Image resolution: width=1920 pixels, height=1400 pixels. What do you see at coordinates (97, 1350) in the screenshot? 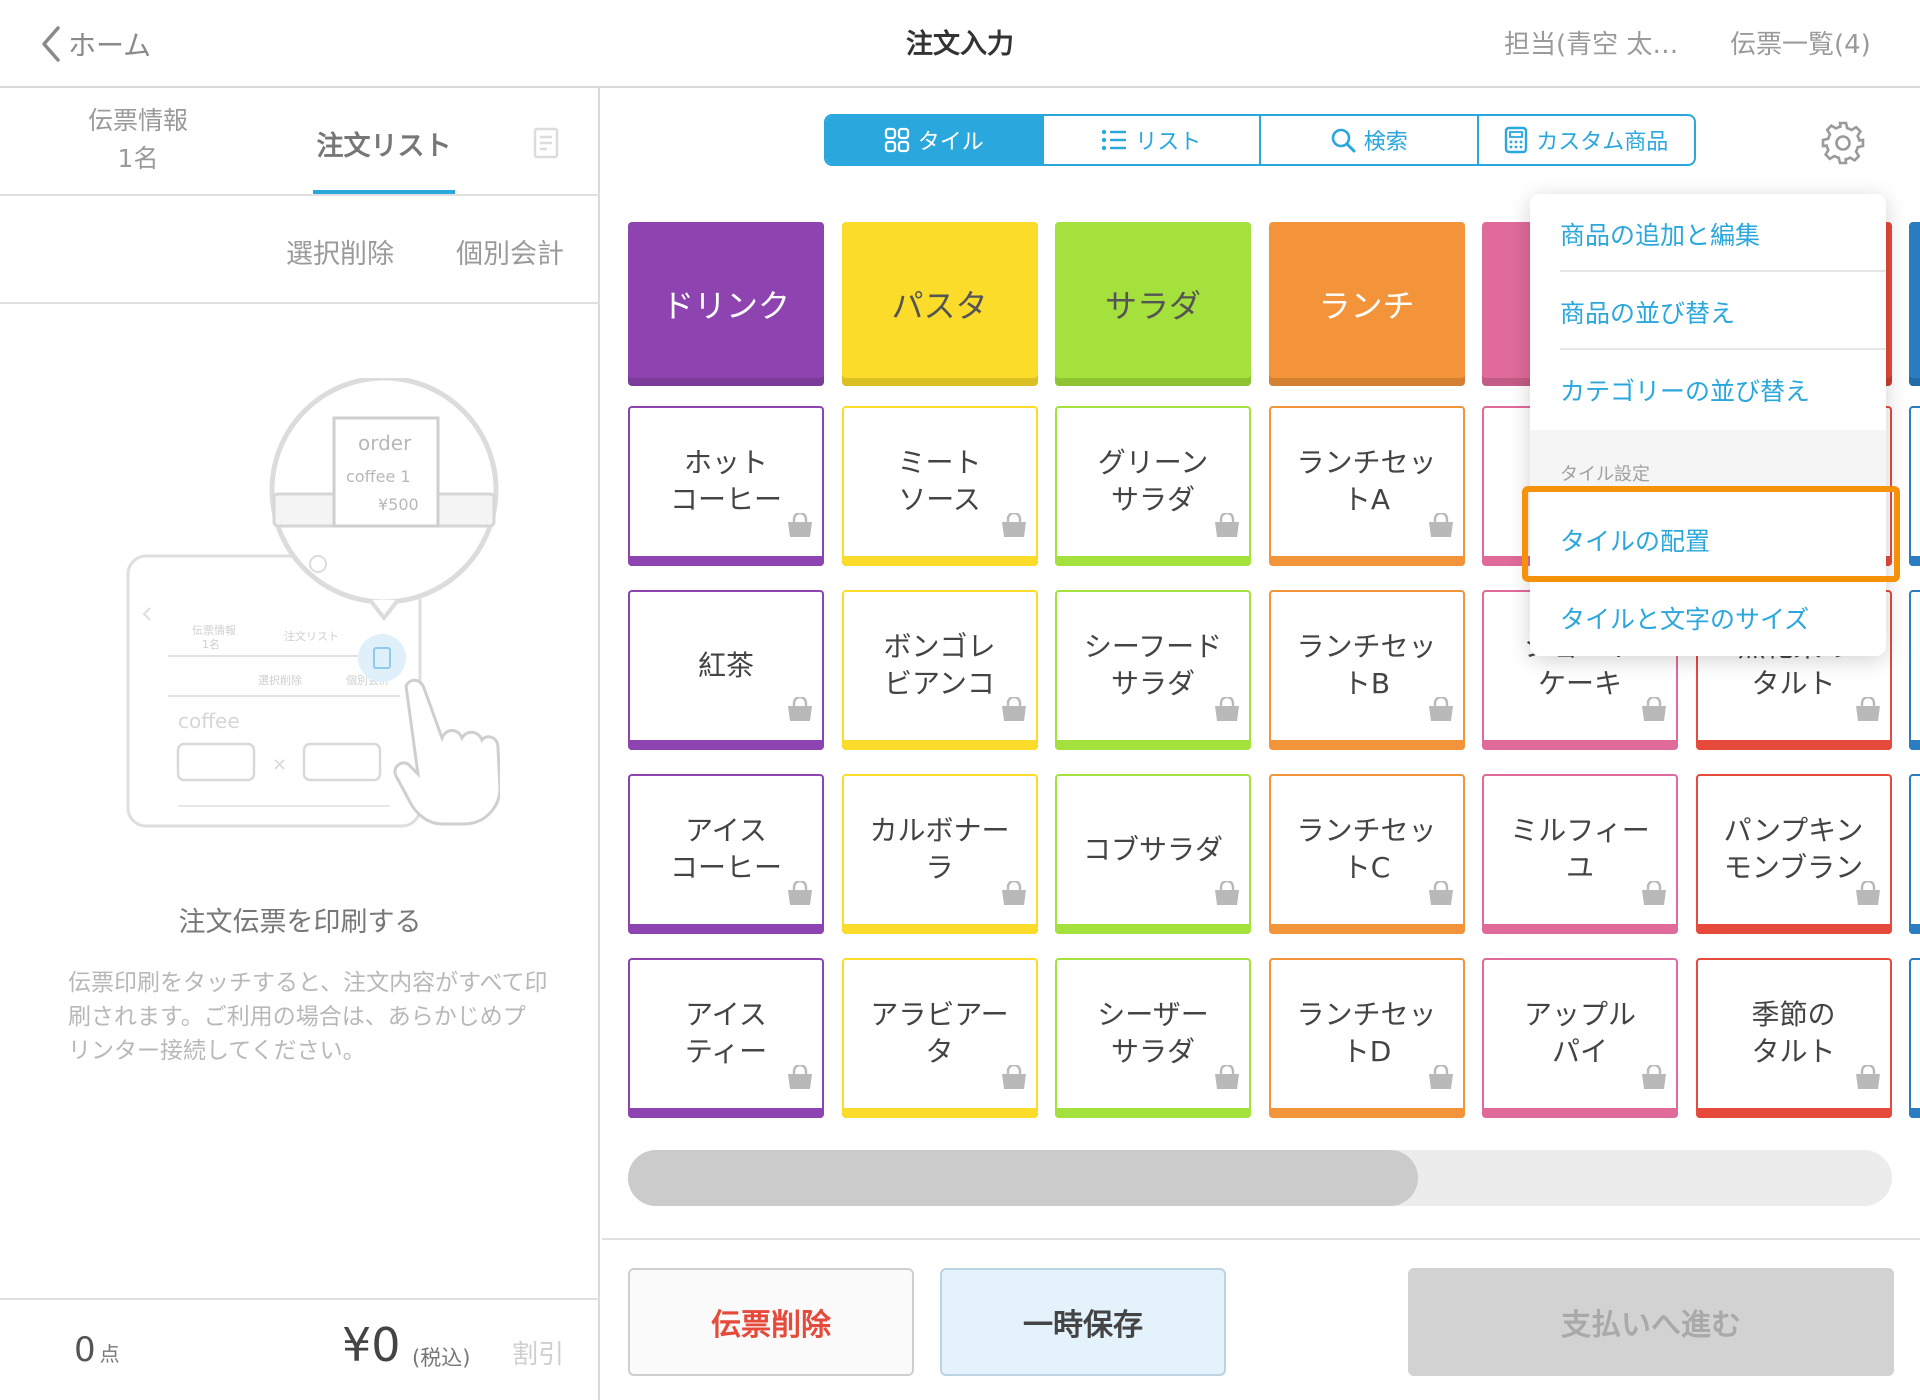
I see `item-count: 0点` at bounding box center [97, 1350].